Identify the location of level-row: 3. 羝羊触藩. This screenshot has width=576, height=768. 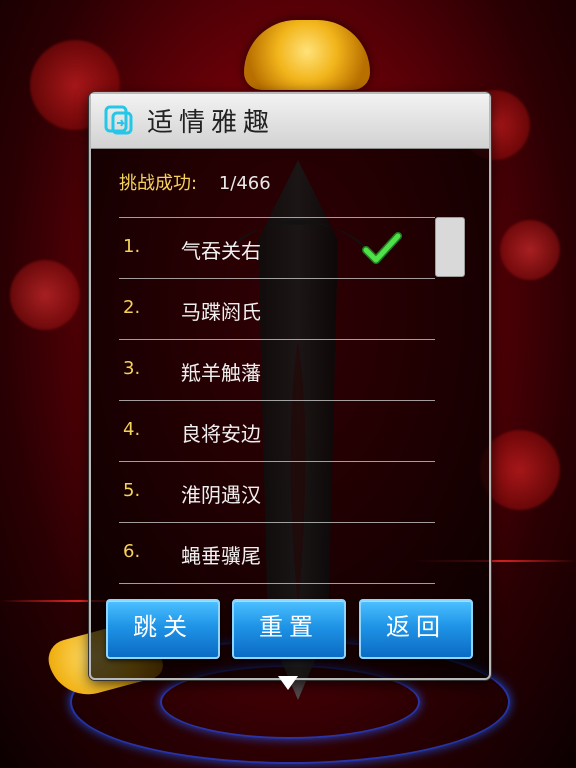
(277, 369).